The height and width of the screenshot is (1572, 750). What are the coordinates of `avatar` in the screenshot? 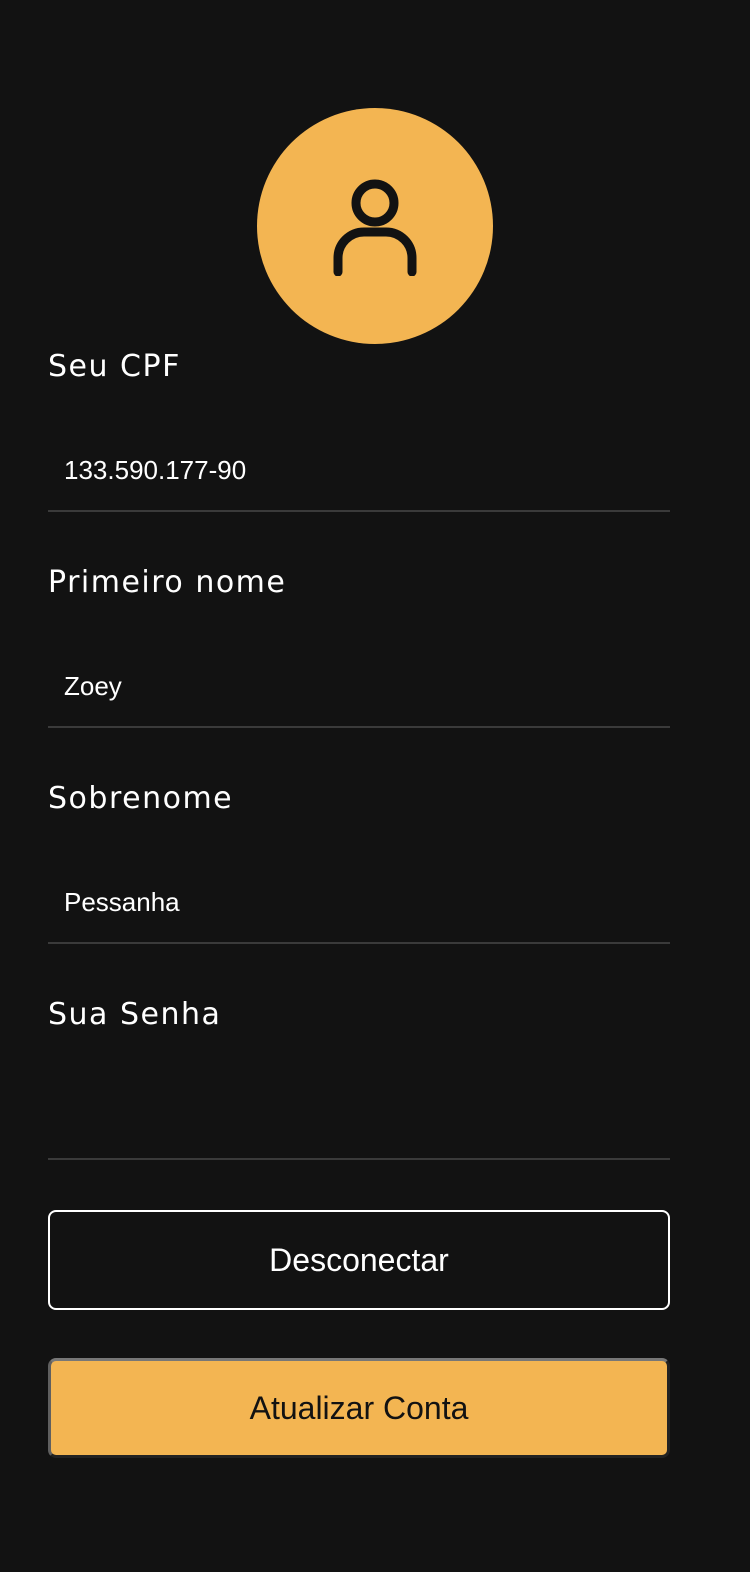 It's located at (375, 226).